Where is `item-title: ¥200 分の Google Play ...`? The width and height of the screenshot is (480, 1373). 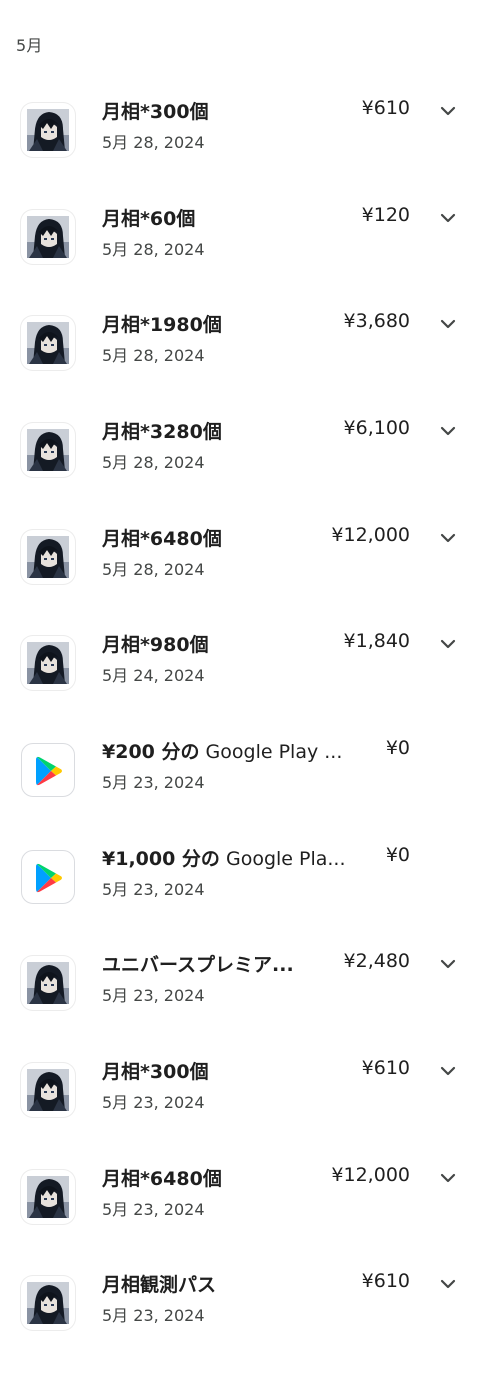 item-title: ¥200 分の Google Play ... is located at coordinates (229, 750).